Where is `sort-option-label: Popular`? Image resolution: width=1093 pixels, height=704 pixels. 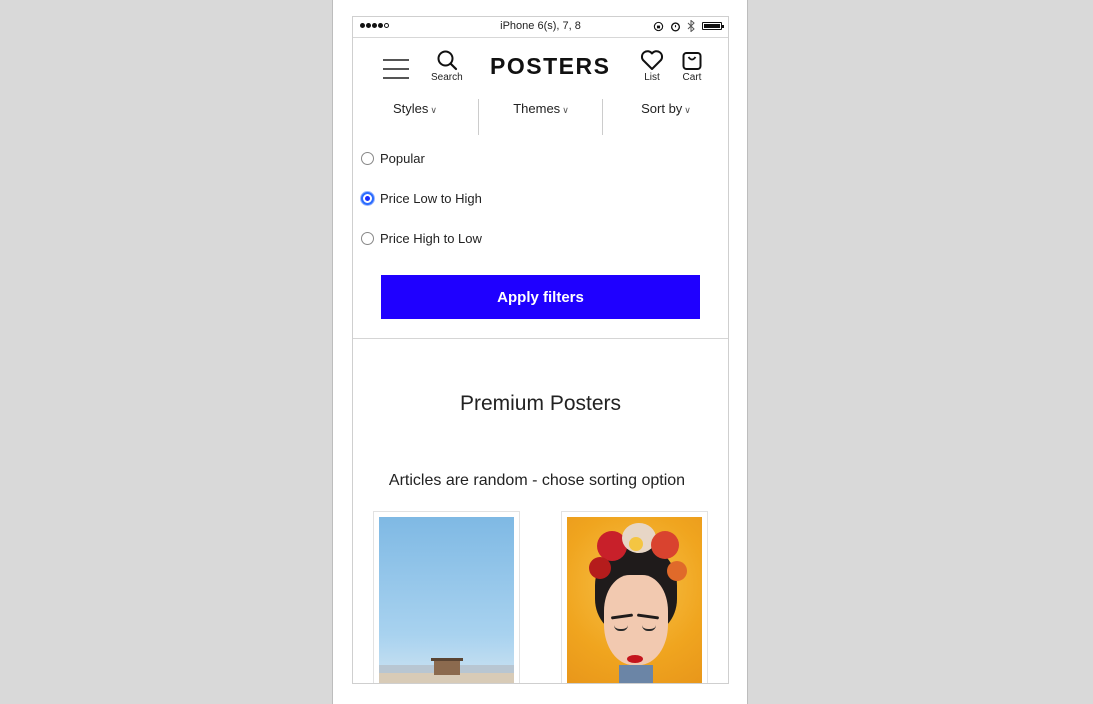 sort-option-label: Popular is located at coordinates (402, 158).